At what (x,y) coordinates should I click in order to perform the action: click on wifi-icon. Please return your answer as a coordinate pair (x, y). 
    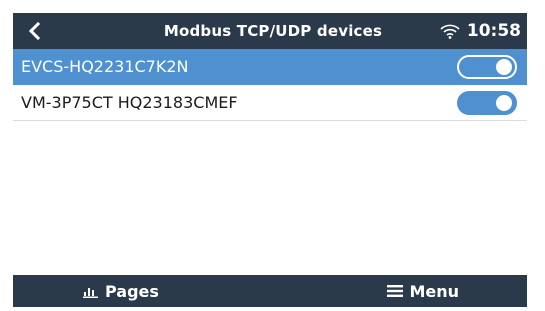
    Looking at the image, I should click on (450, 31).